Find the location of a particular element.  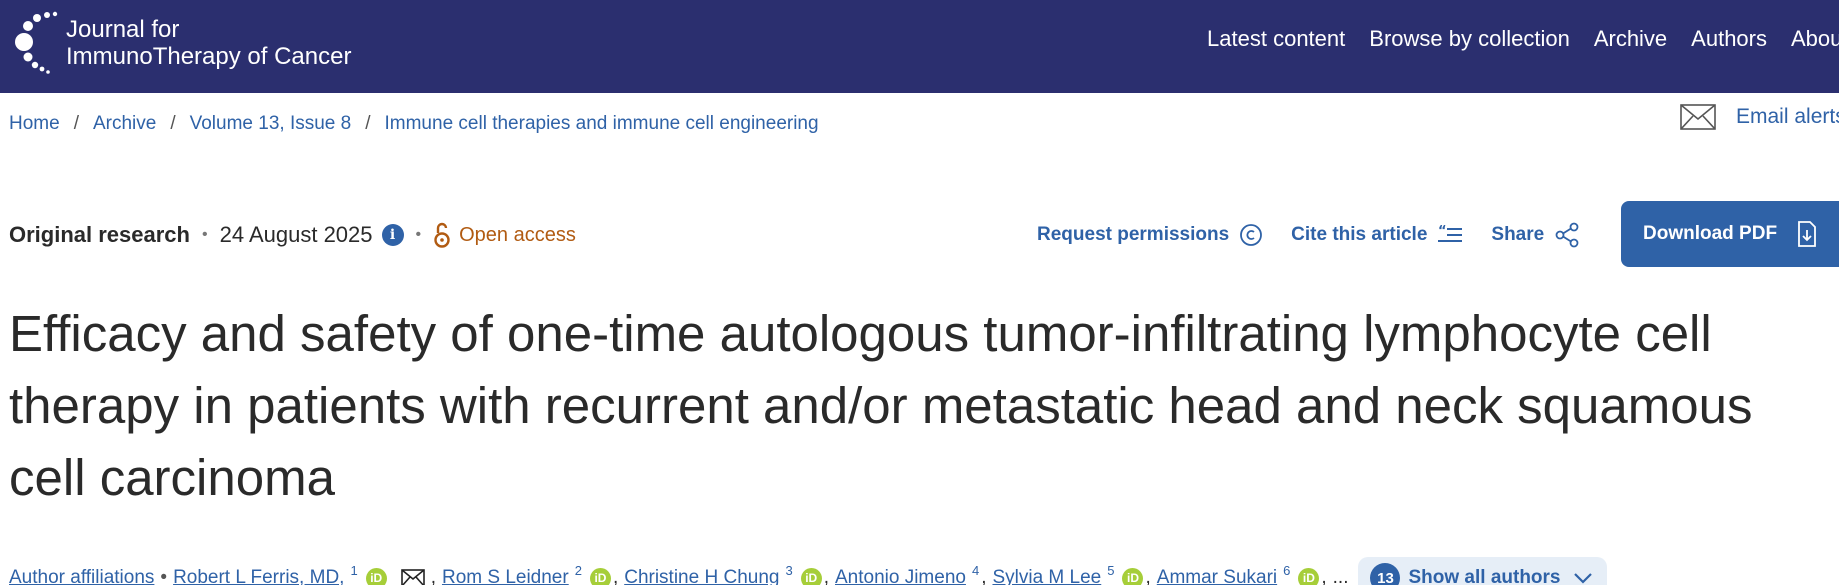

breadcrumb-issue: Volume 13, Issue 8 is located at coordinates (271, 124).